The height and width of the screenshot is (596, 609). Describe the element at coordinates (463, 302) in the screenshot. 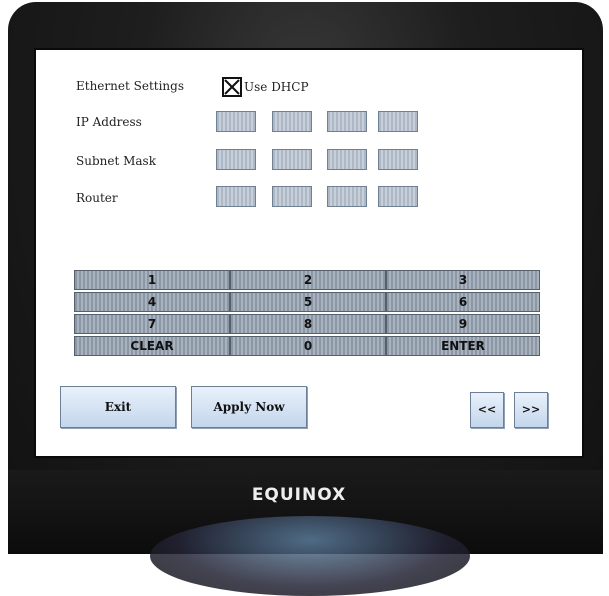

I see `keypad-key-6: 6` at that location.